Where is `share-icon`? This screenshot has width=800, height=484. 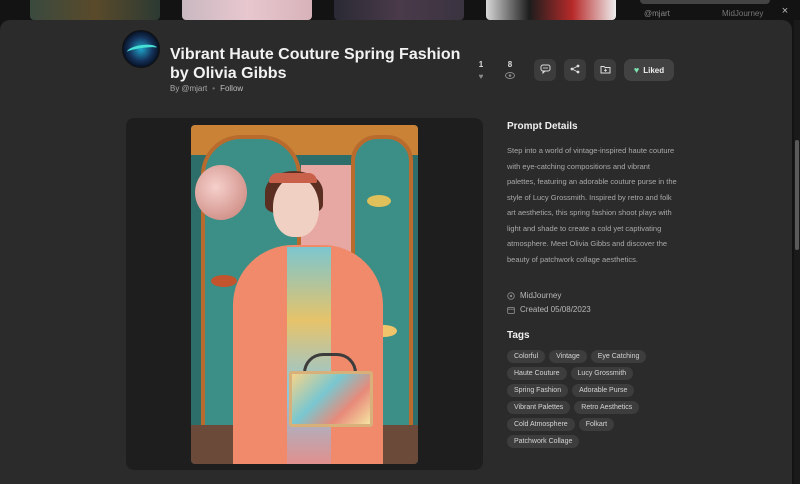
share-icon is located at coordinates (575, 70).